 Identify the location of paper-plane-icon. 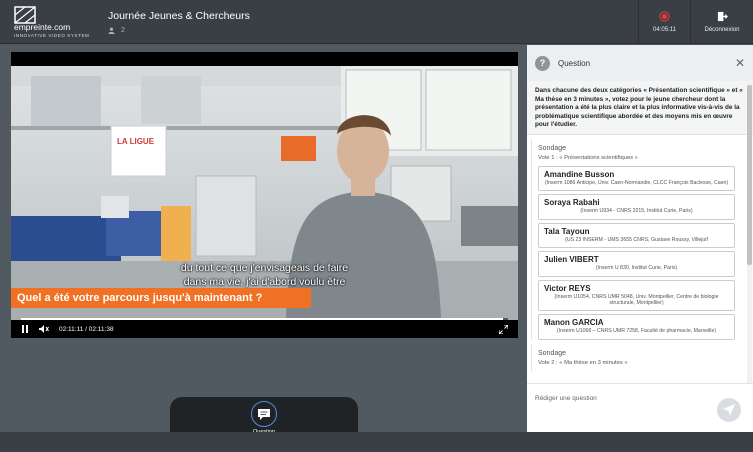
(729, 410).